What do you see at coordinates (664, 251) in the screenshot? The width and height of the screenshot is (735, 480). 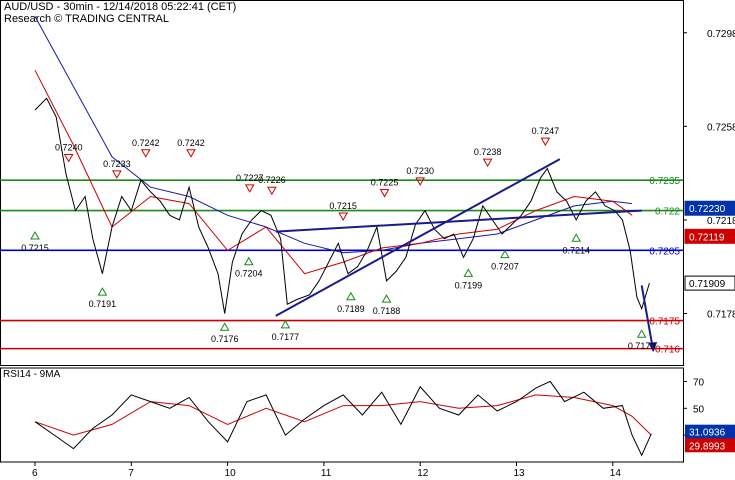 I see `level-label: 0.7205` at bounding box center [664, 251].